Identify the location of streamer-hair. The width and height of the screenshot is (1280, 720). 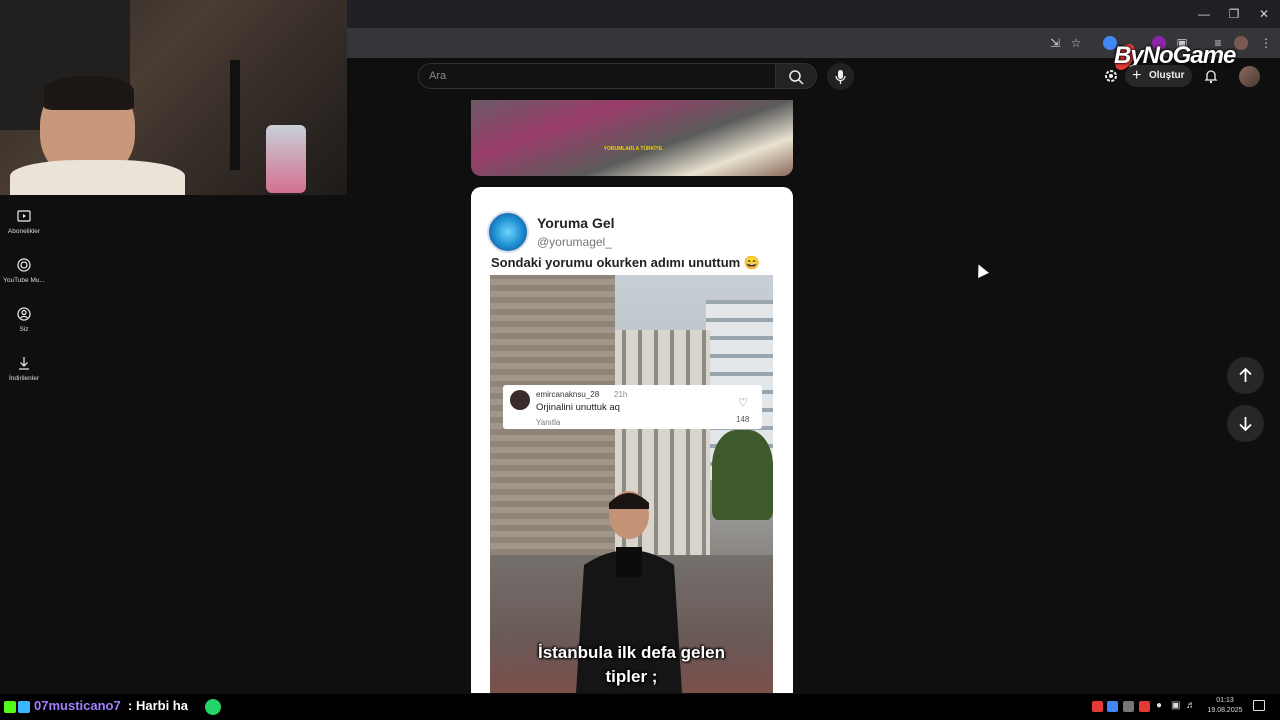
(89, 93).